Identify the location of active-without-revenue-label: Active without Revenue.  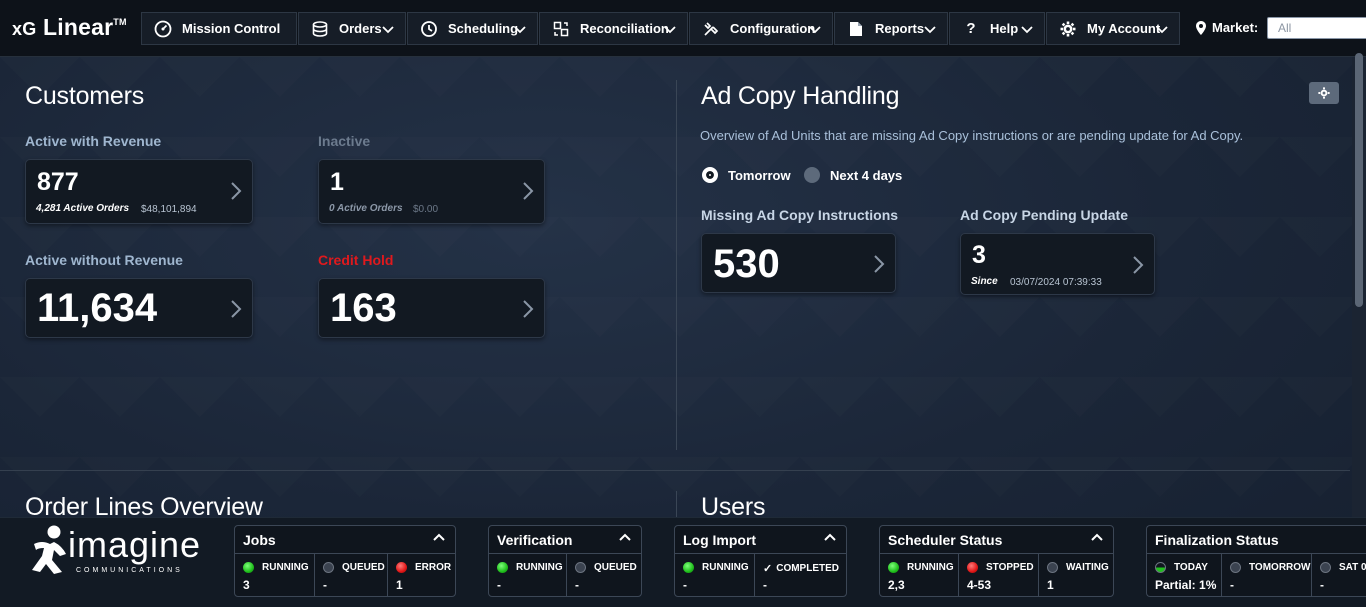
(104, 260).